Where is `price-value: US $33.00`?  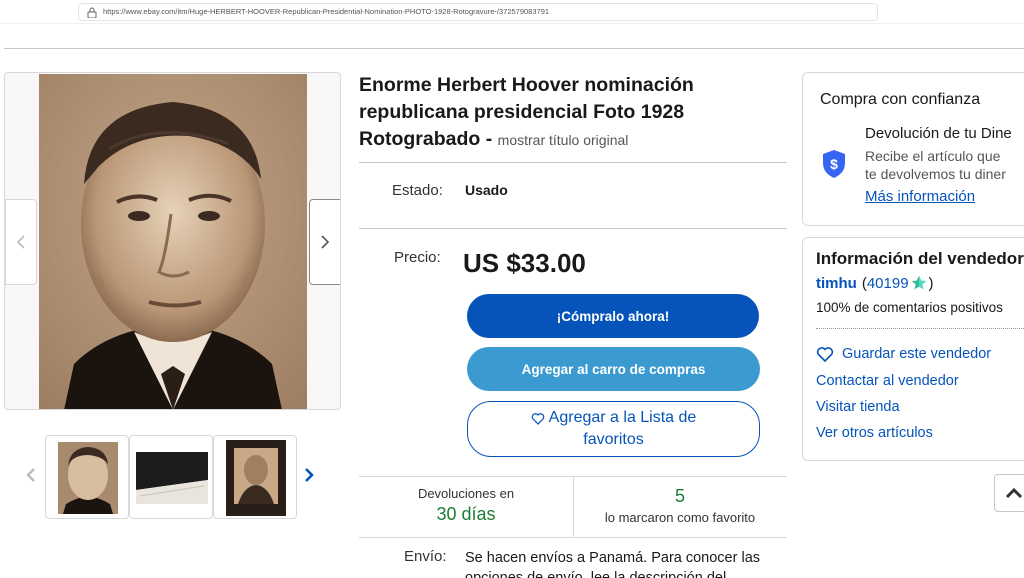
price-value: US $33.00 is located at coordinates (524, 263).